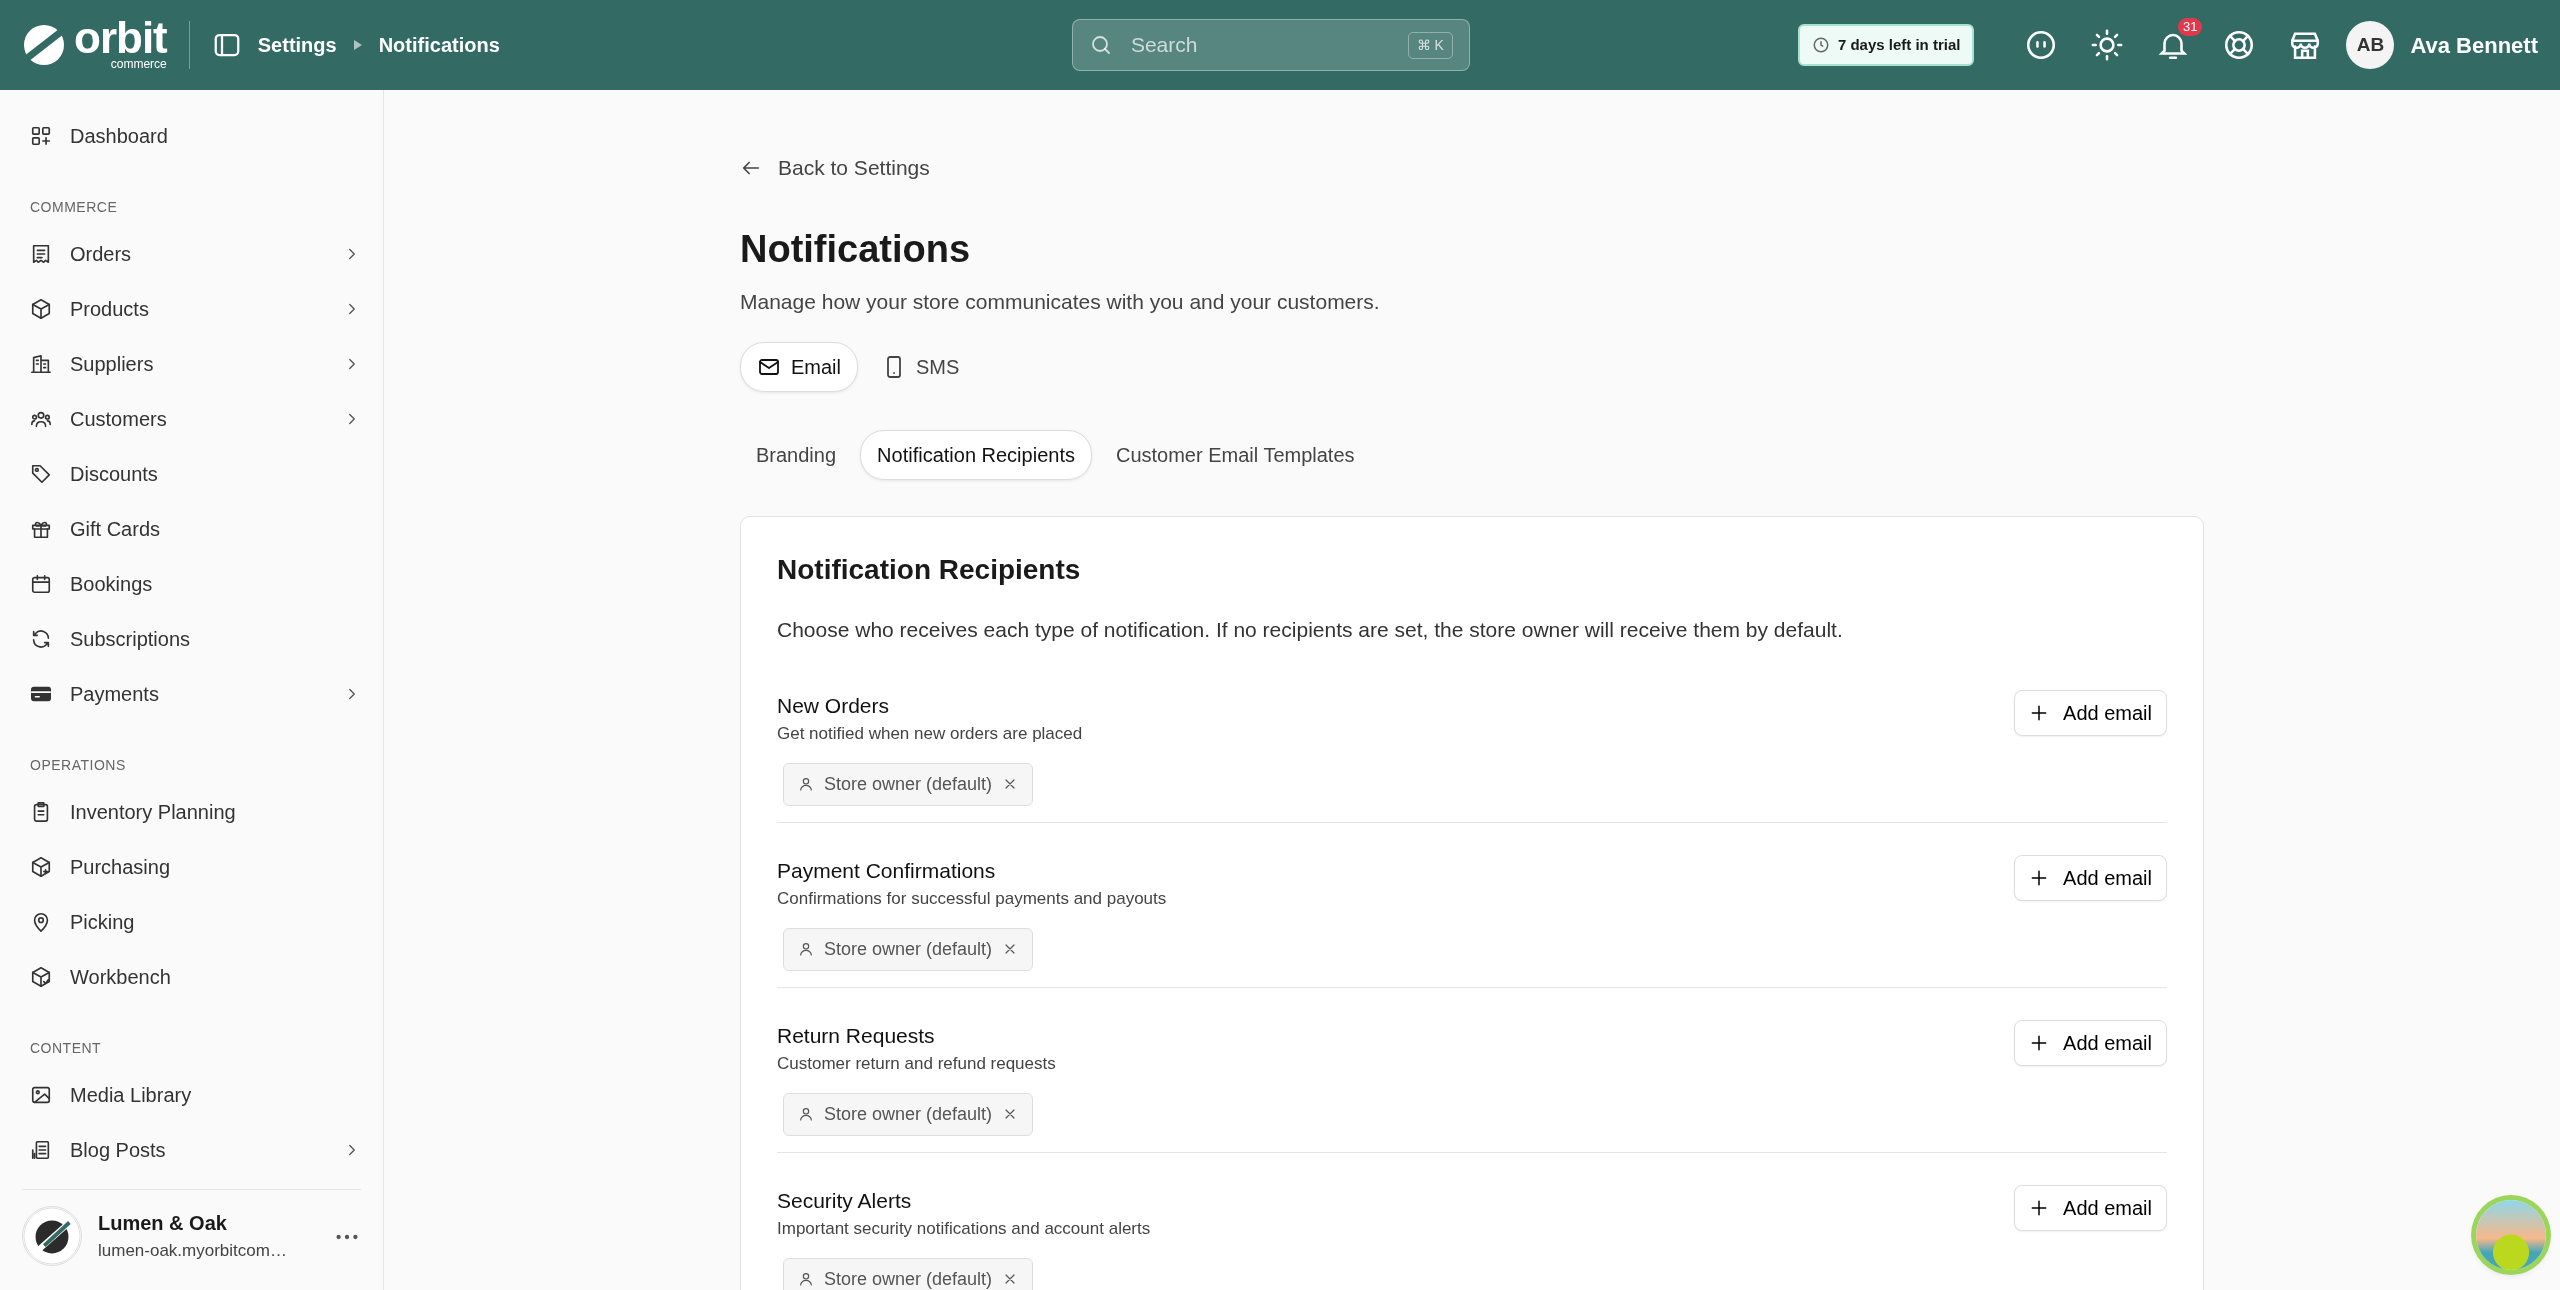 The width and height of the screenshot is (2560, 1290). What do you see at coordinates (195, 418) in the screenshot?
I see `sidebar-item: Customers` at bounding box center [195, 418].